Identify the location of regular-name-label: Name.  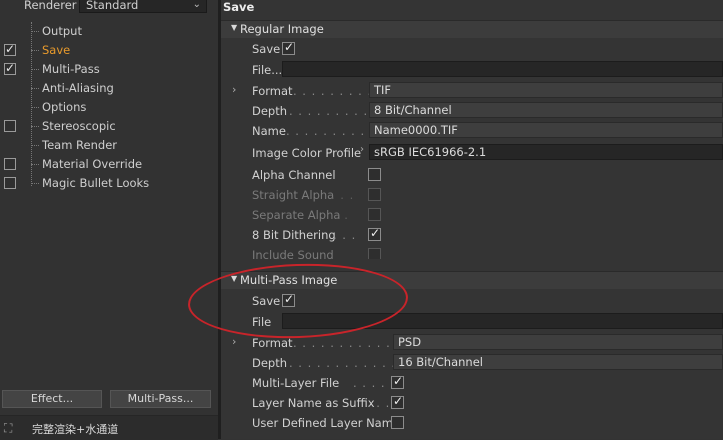
(269, 131).